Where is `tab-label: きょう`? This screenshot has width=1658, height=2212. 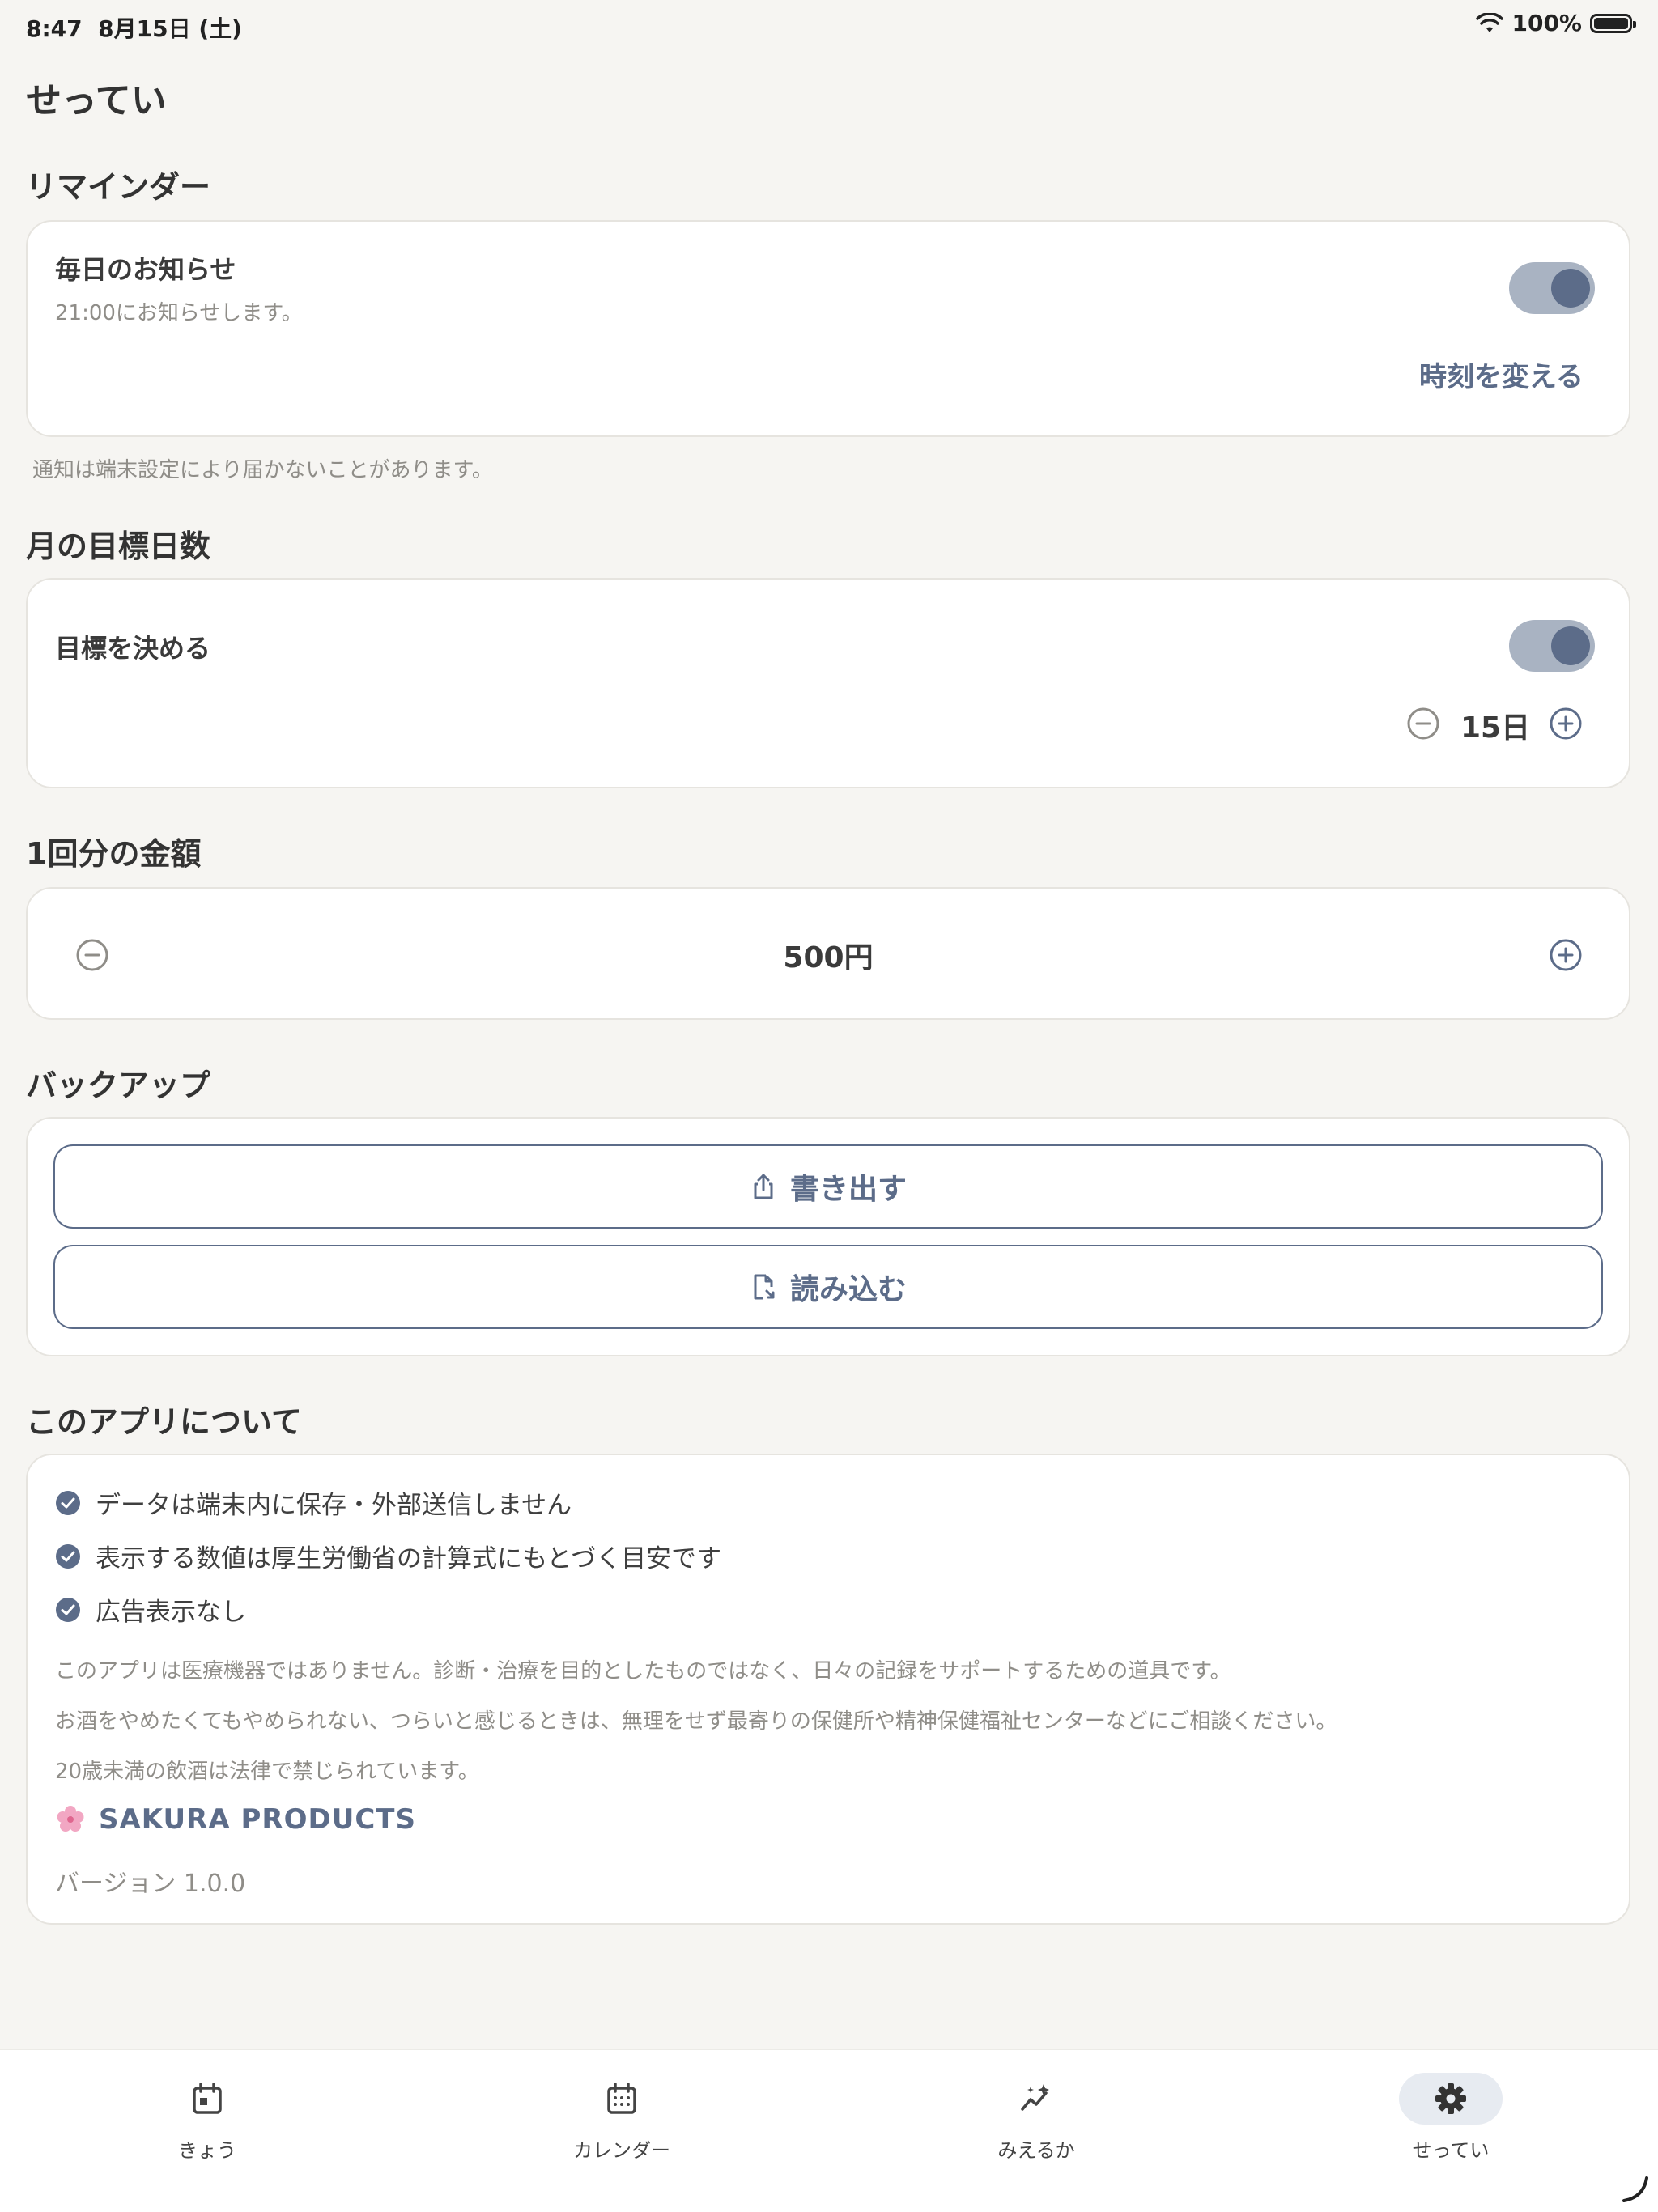 tab-label: きょう is located at coordinates (207, 2150).